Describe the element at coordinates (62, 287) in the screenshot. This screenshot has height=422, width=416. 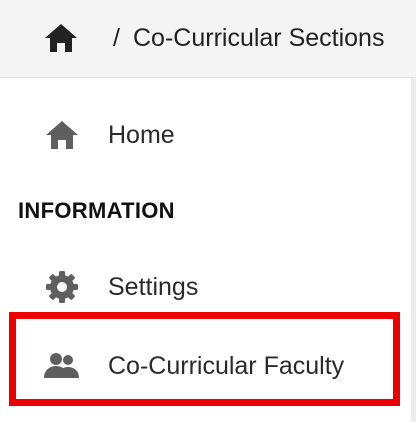
I see `gear-icon` at that location.